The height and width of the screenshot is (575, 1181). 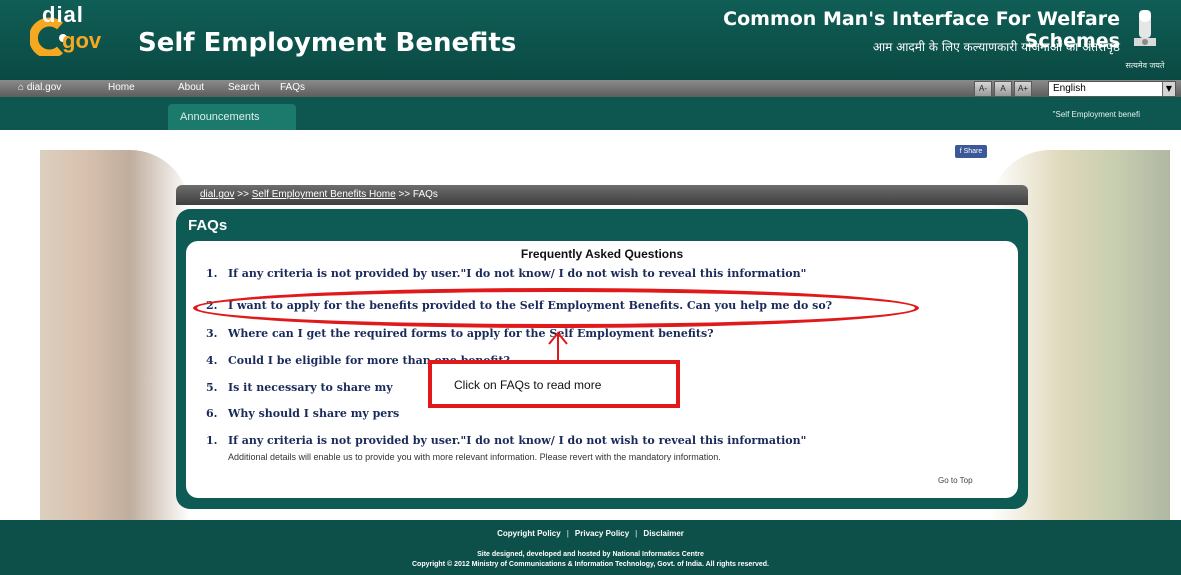 I want to click on faq-title: Frequently Asked Questions, so click(x=602, y=254).